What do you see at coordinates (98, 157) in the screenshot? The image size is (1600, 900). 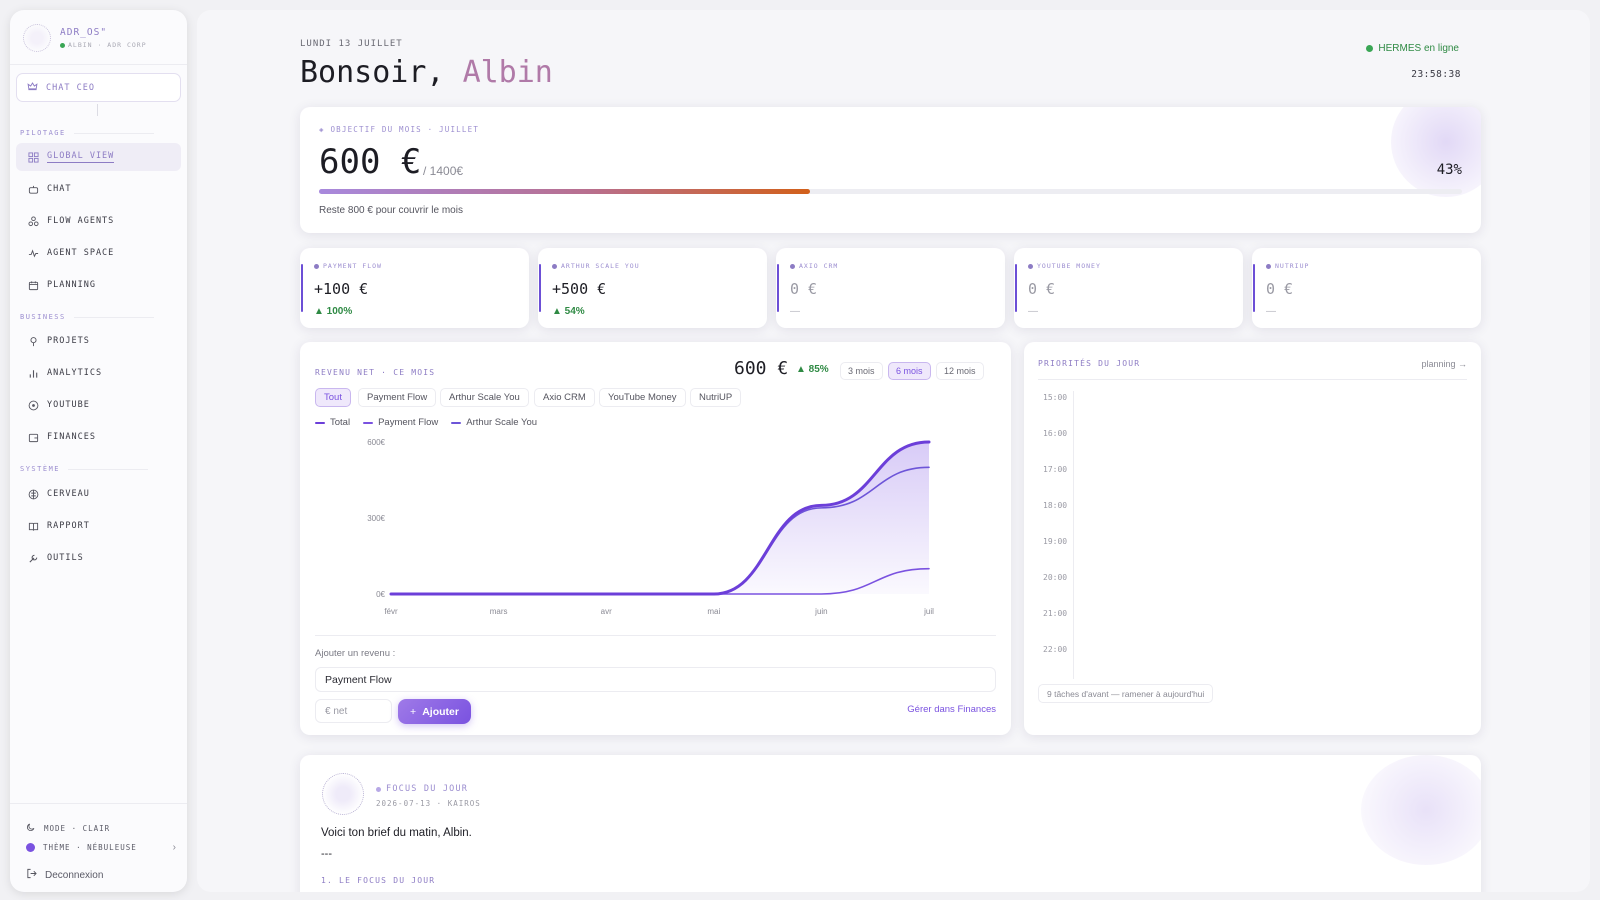 I see `sidebar-item-global-view: GLOBAL VIEW` at bounding box center [98, 157].